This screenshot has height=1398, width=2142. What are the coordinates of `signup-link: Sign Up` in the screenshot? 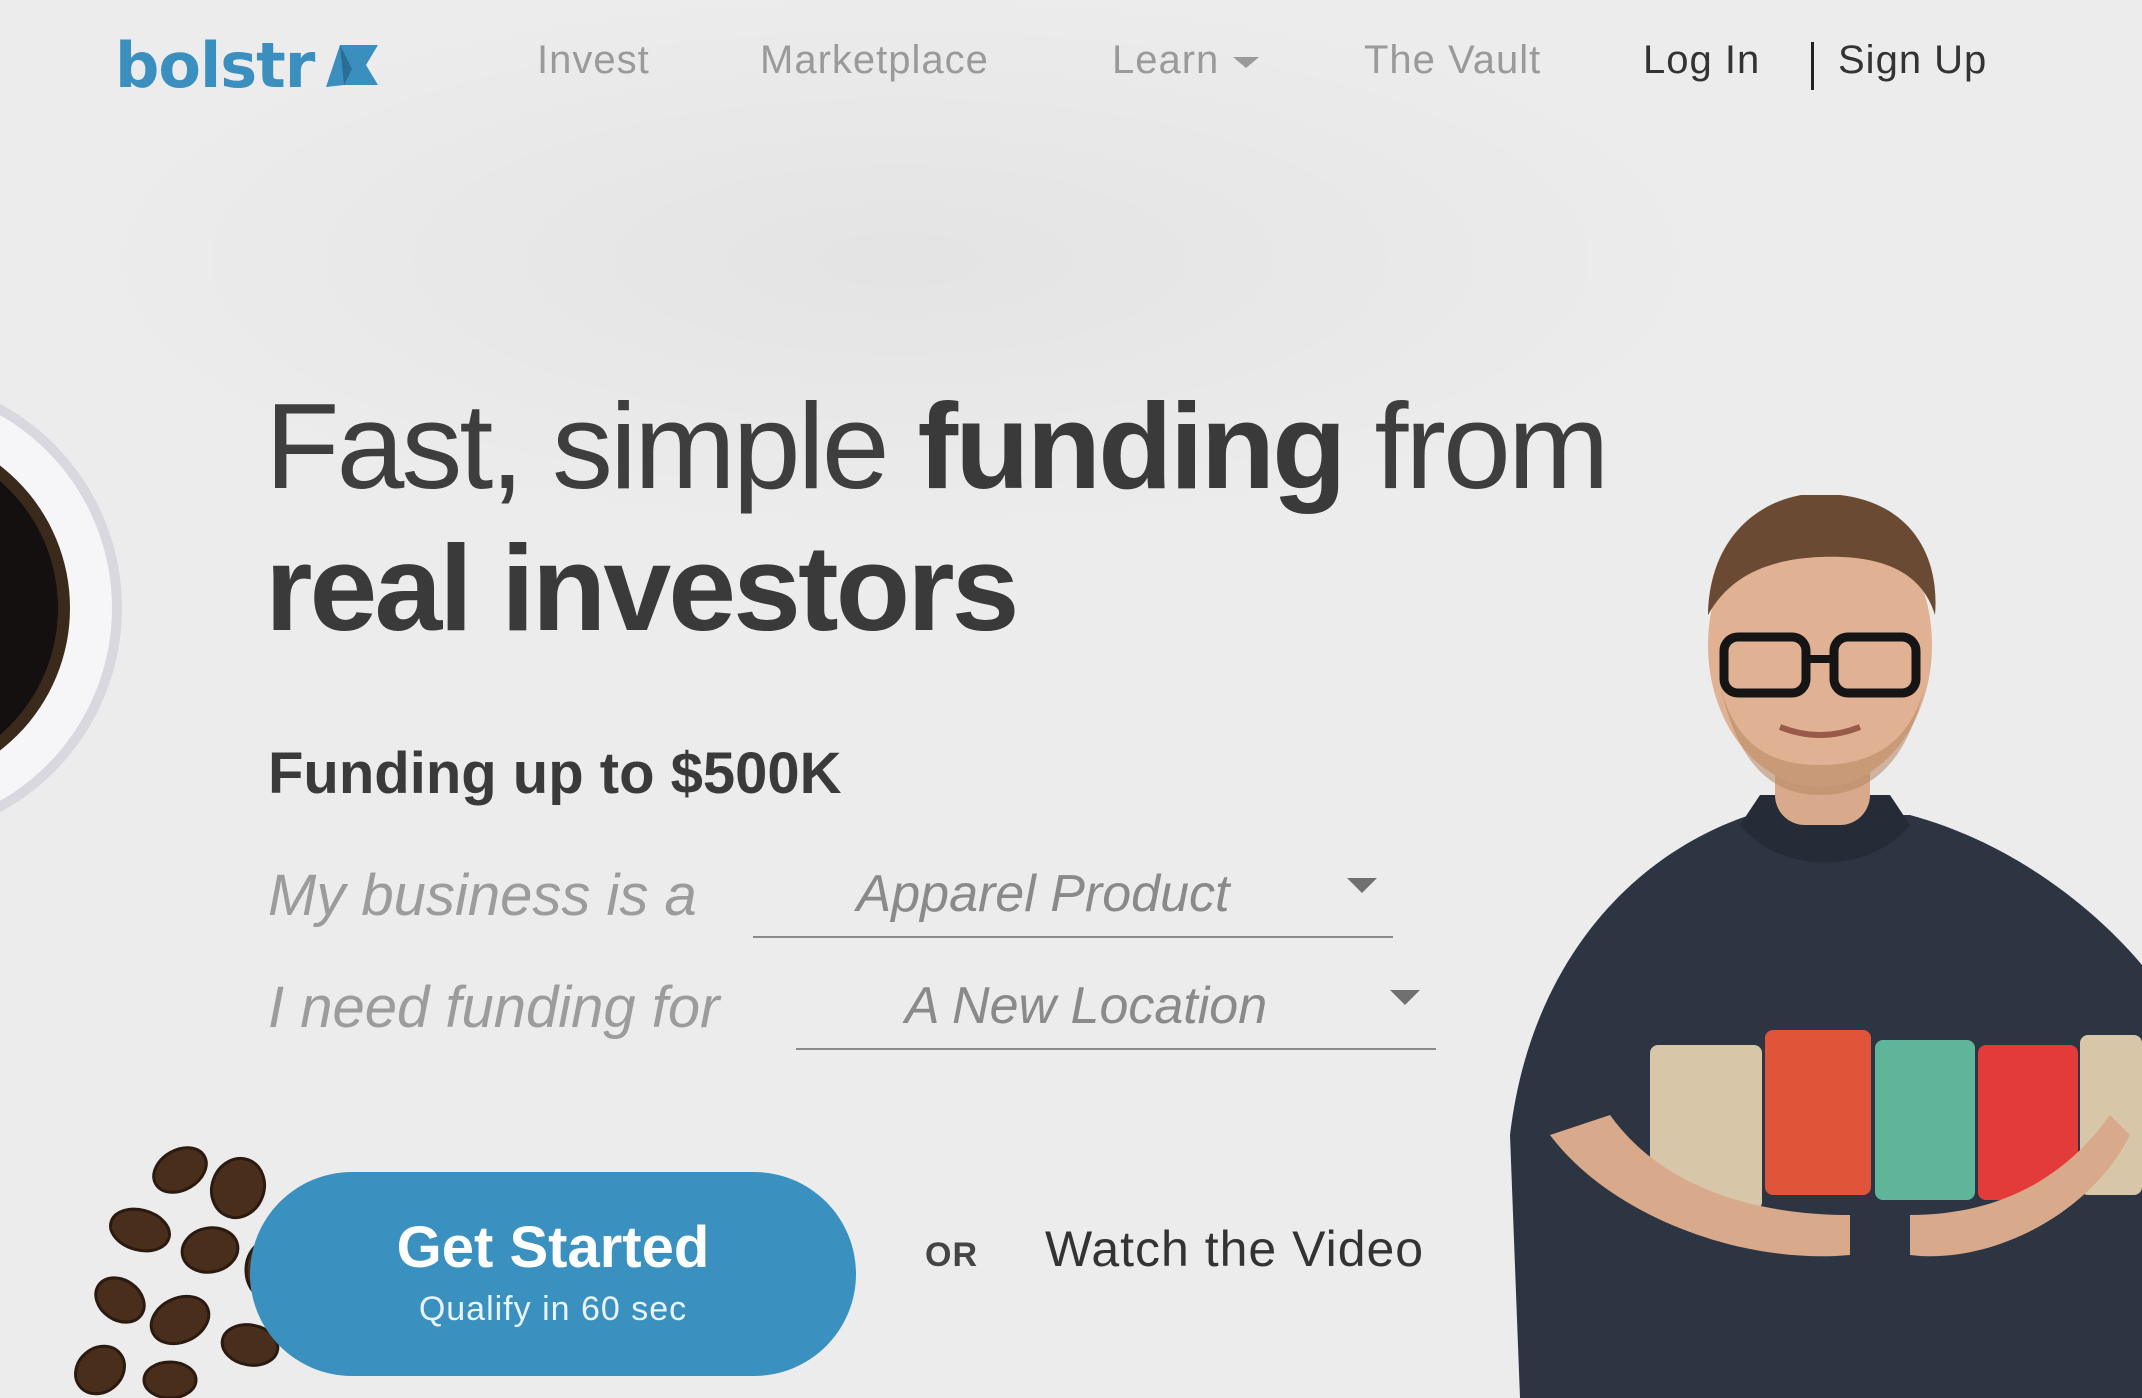 It's located at (1912, 60).